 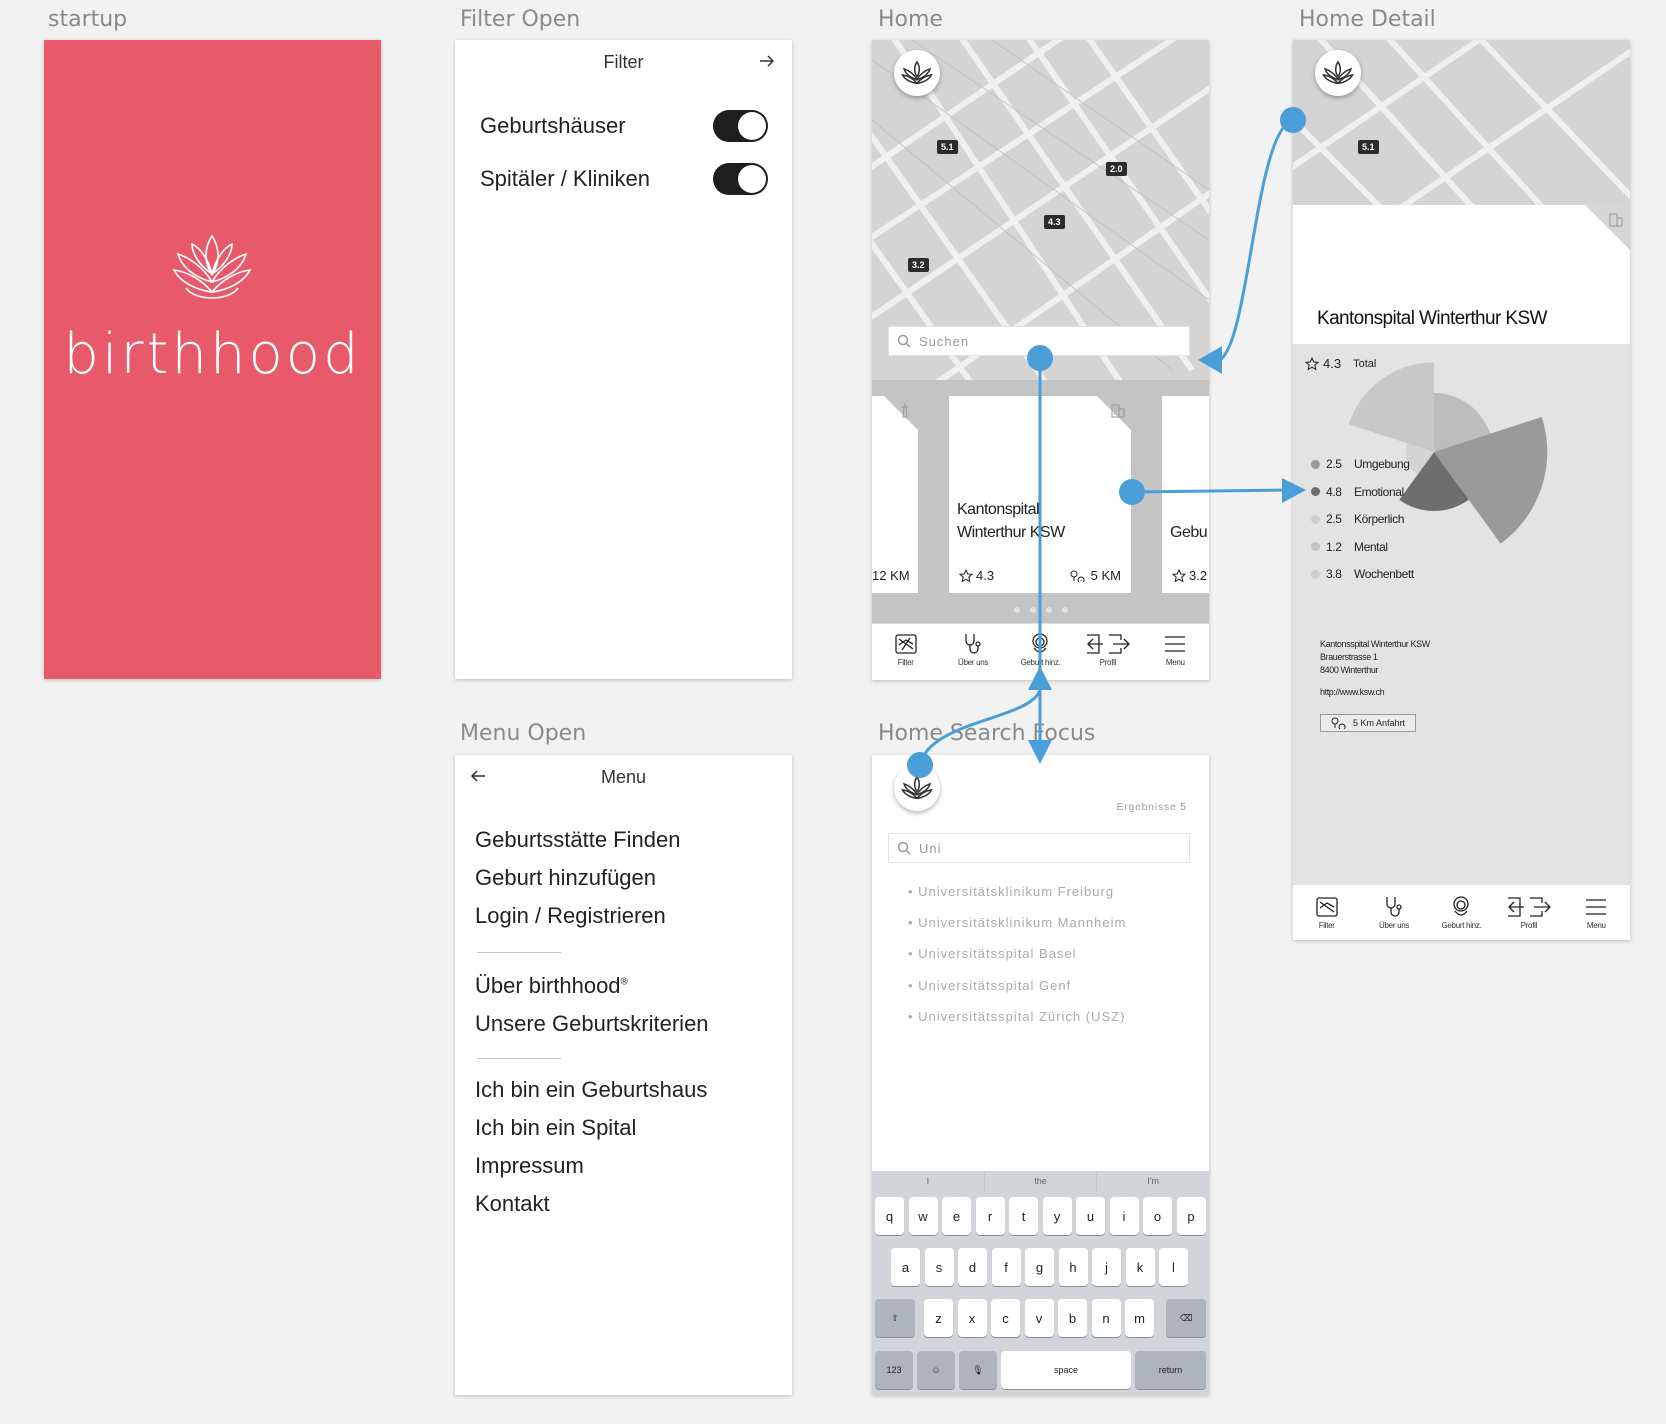 What do you see at coordinates (212, 354) in the screenshot?
I see `brand-wordmark: birthhood` at bounding box center [212, 354].